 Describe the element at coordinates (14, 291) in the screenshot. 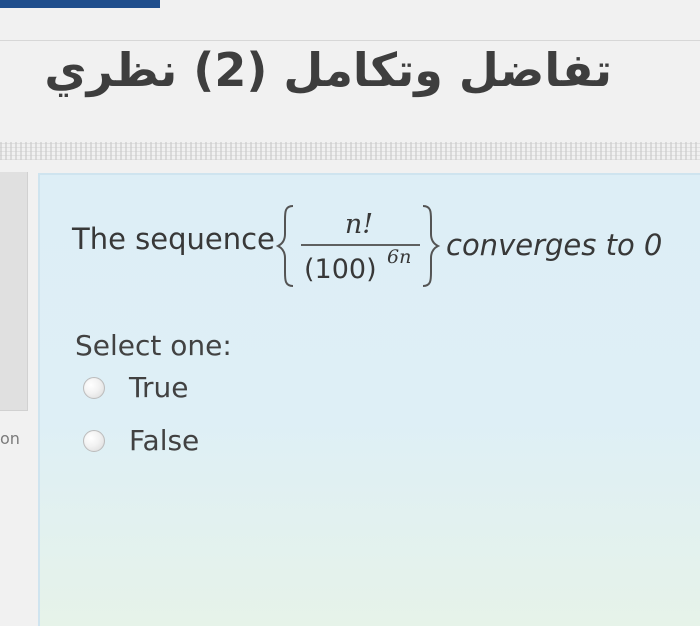

I see `left-panel` at that location.